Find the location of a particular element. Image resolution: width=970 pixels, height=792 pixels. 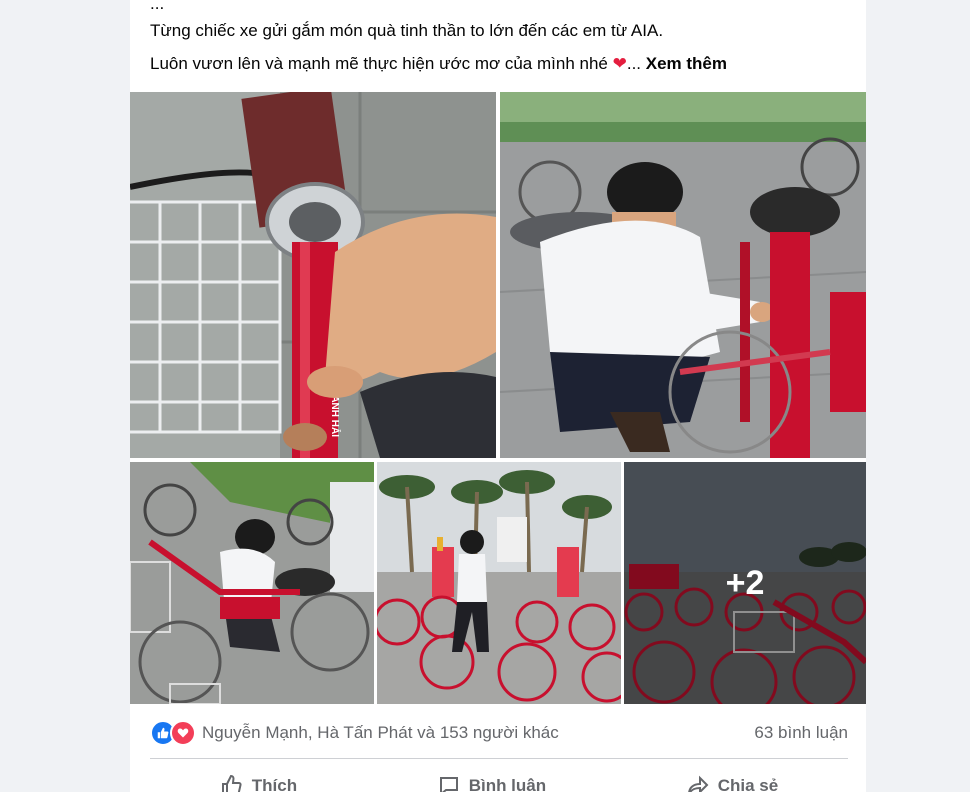

post-photo-5: +2 is located at coordinates (745, 583).